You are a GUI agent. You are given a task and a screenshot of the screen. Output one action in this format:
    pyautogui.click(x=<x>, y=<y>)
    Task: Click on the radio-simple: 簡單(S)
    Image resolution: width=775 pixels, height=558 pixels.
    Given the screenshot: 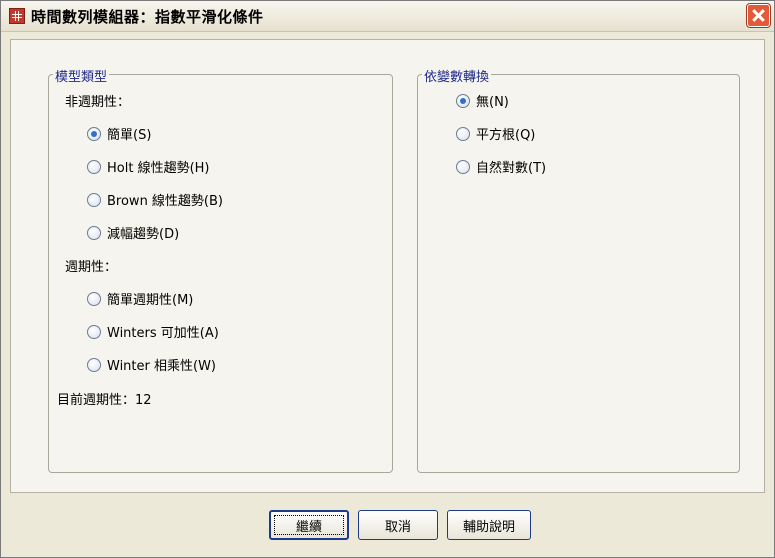 What is the action you would take?
    pyautogui.click(x=119, y=133)
    